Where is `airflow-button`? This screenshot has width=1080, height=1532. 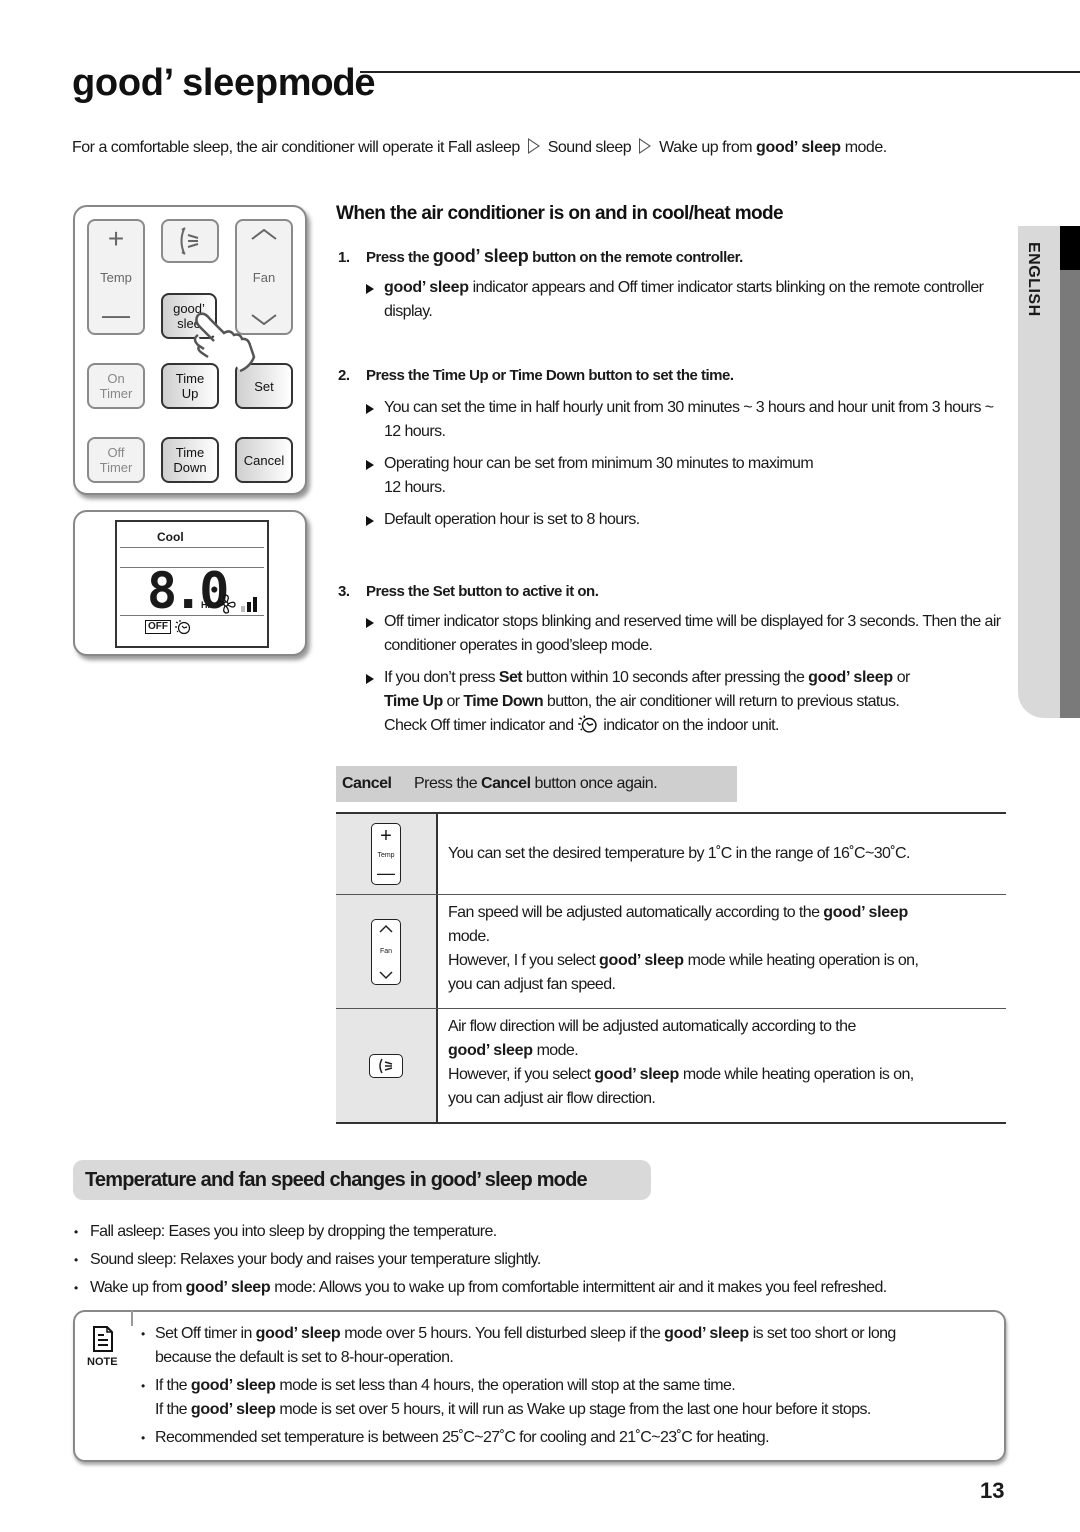
airflow-button is located at coordinates (190, 241).